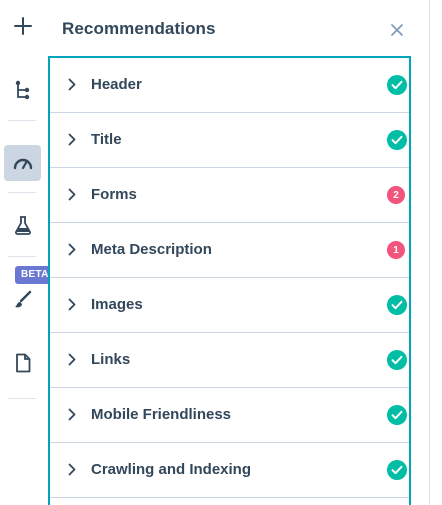  What do you see at coordinates (111, 359) in the screenshot?
I see `recommendation-label: Links` at bounding box center [111, 359].